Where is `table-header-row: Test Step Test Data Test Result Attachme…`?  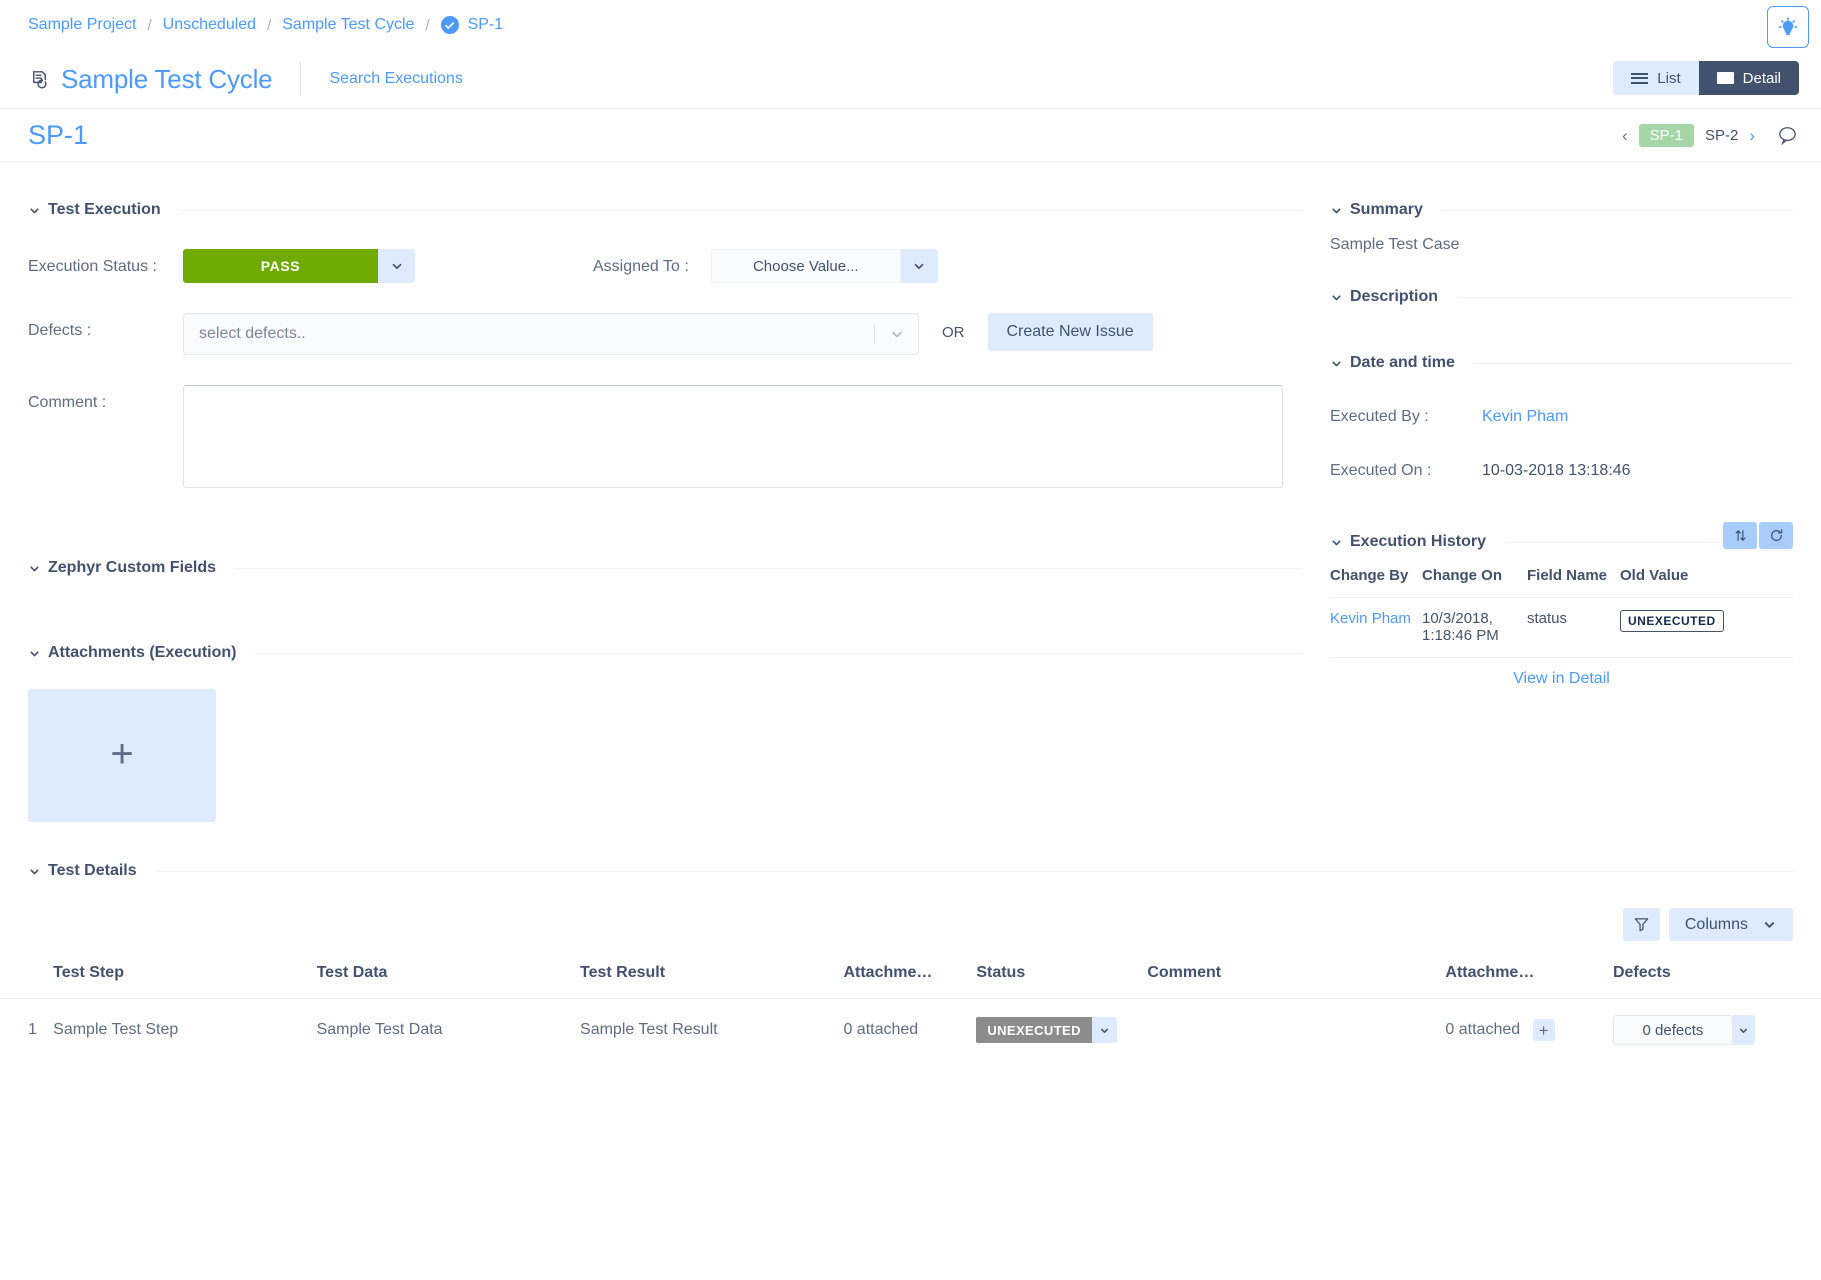
table-header-row: Test Step Test Data Test Result Attachme… is located at coordinates (910, 981).